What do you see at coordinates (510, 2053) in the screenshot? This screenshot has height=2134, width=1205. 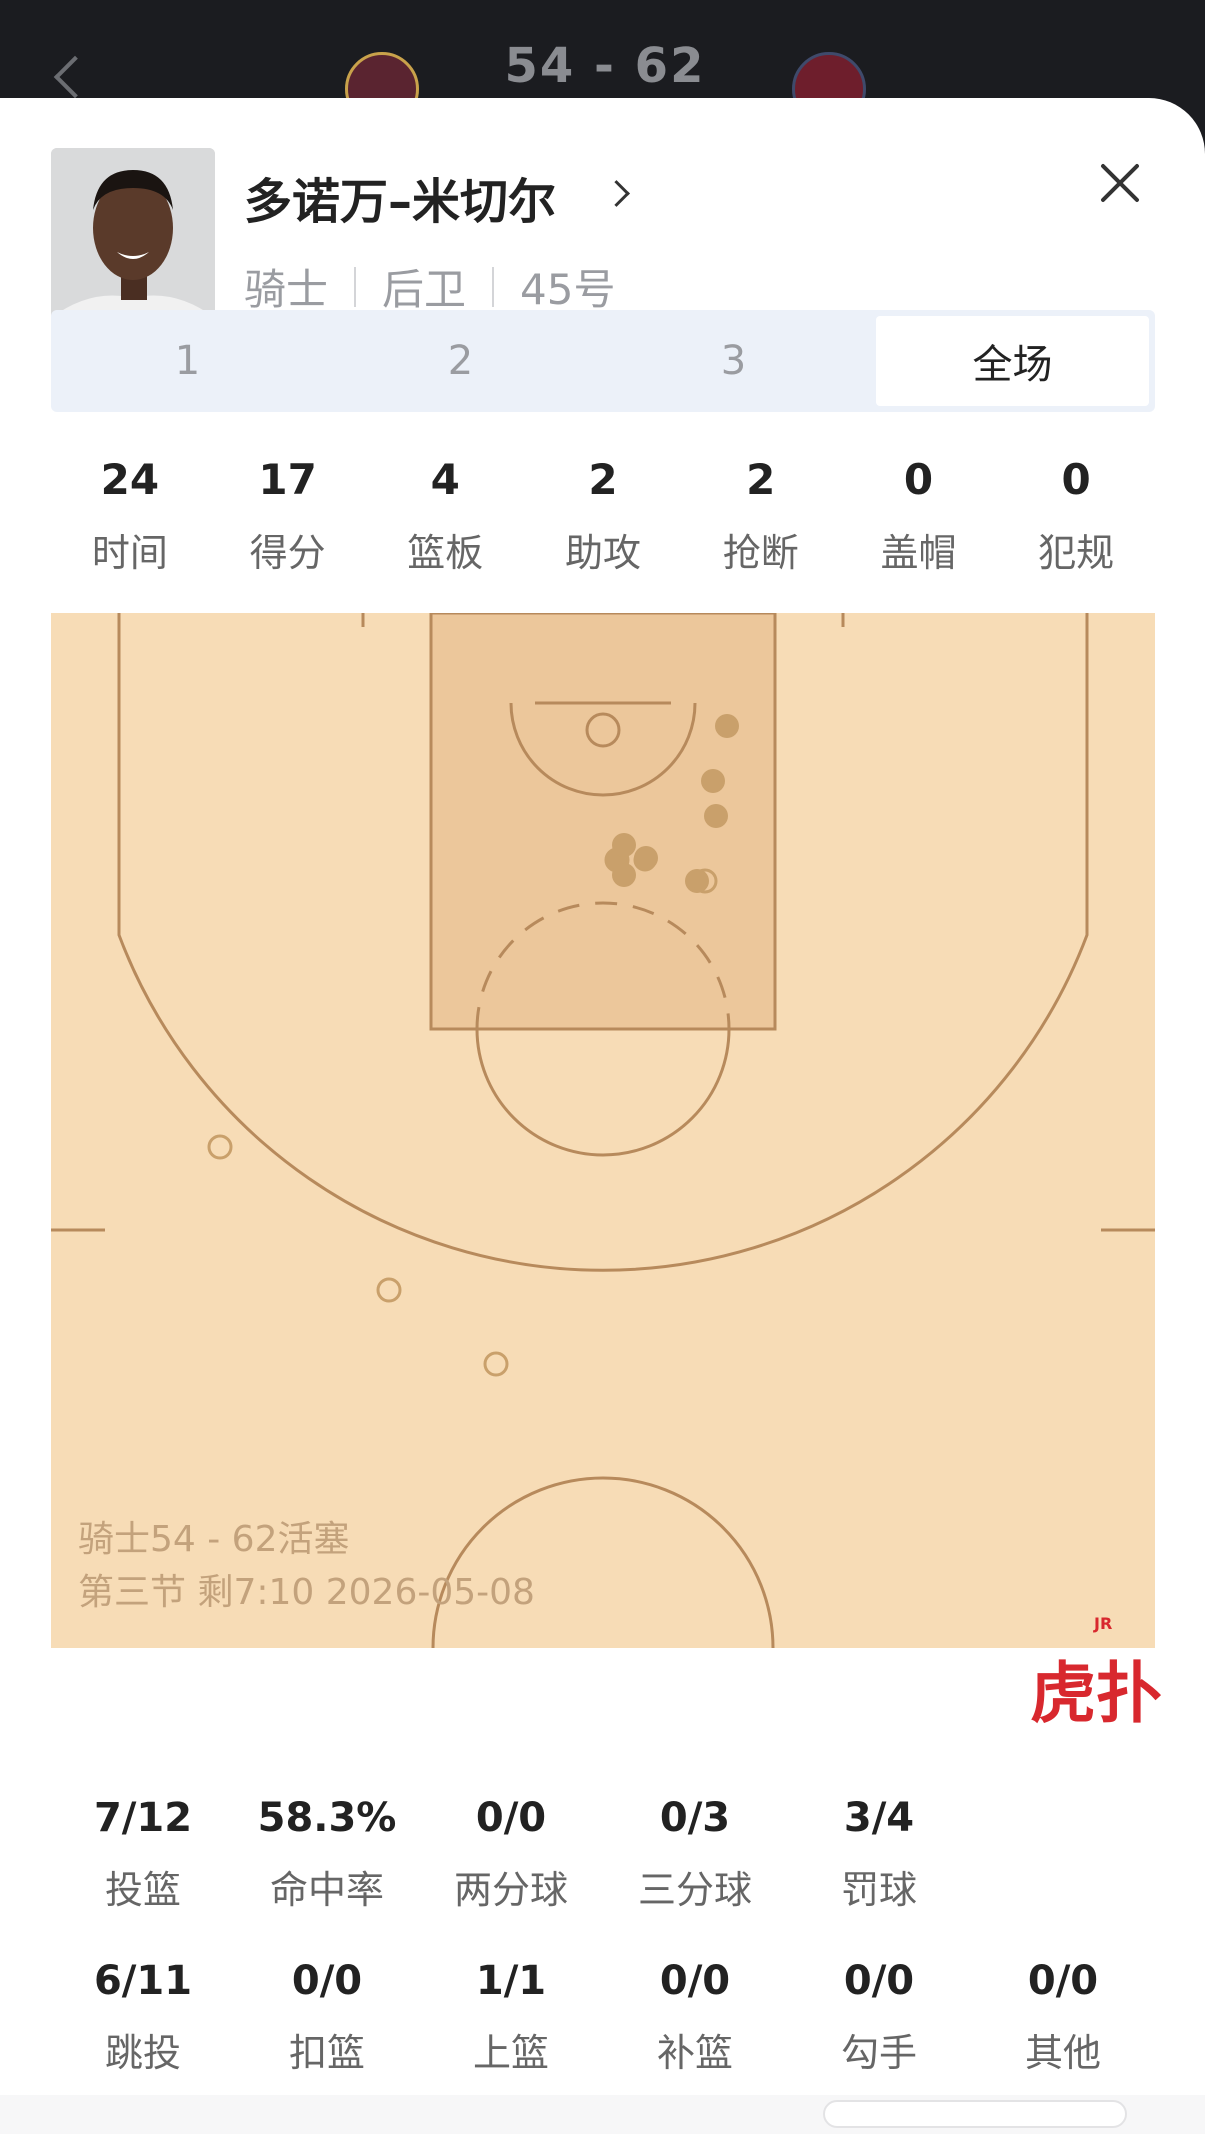 I see `stat-label: 上篮` at bounding box center [510, 2053].